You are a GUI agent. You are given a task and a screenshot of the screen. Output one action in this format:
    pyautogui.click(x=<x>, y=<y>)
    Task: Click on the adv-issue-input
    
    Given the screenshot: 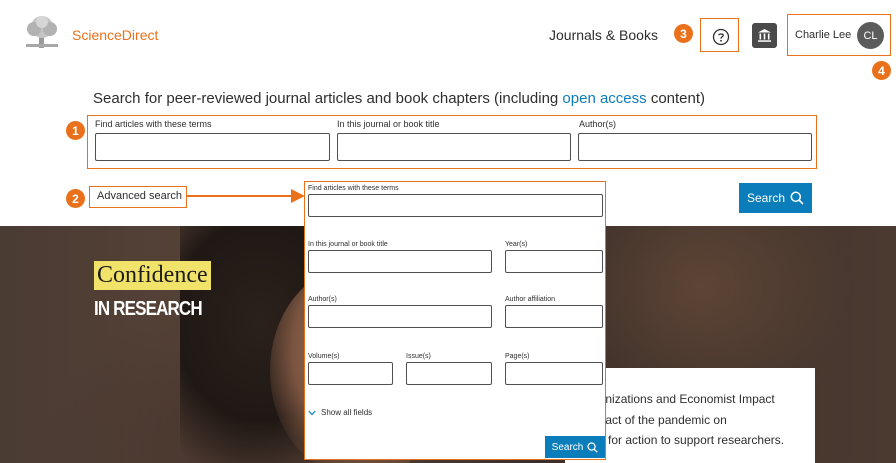 What is the action you would take?
    pyautogui.click(x=449, y=373)
    